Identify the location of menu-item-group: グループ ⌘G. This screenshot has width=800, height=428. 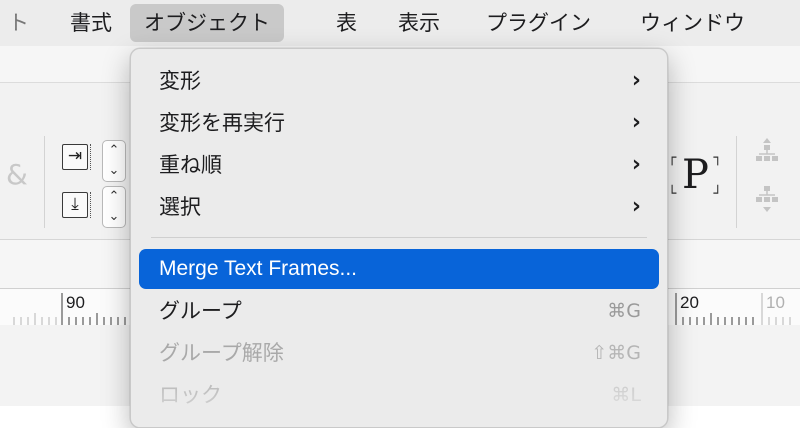
(399, 311).